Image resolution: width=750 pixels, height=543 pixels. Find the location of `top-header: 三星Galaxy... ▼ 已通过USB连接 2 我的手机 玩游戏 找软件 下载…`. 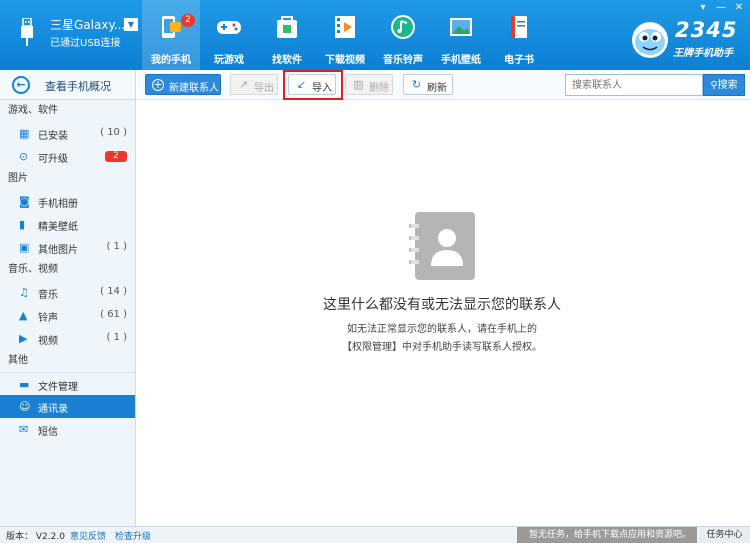

top-header: 三星Galaxy... ▼ 已通过USB连接 2 我的手机 玩游戏 找软件 下载… is located at coordinates (375, 35).